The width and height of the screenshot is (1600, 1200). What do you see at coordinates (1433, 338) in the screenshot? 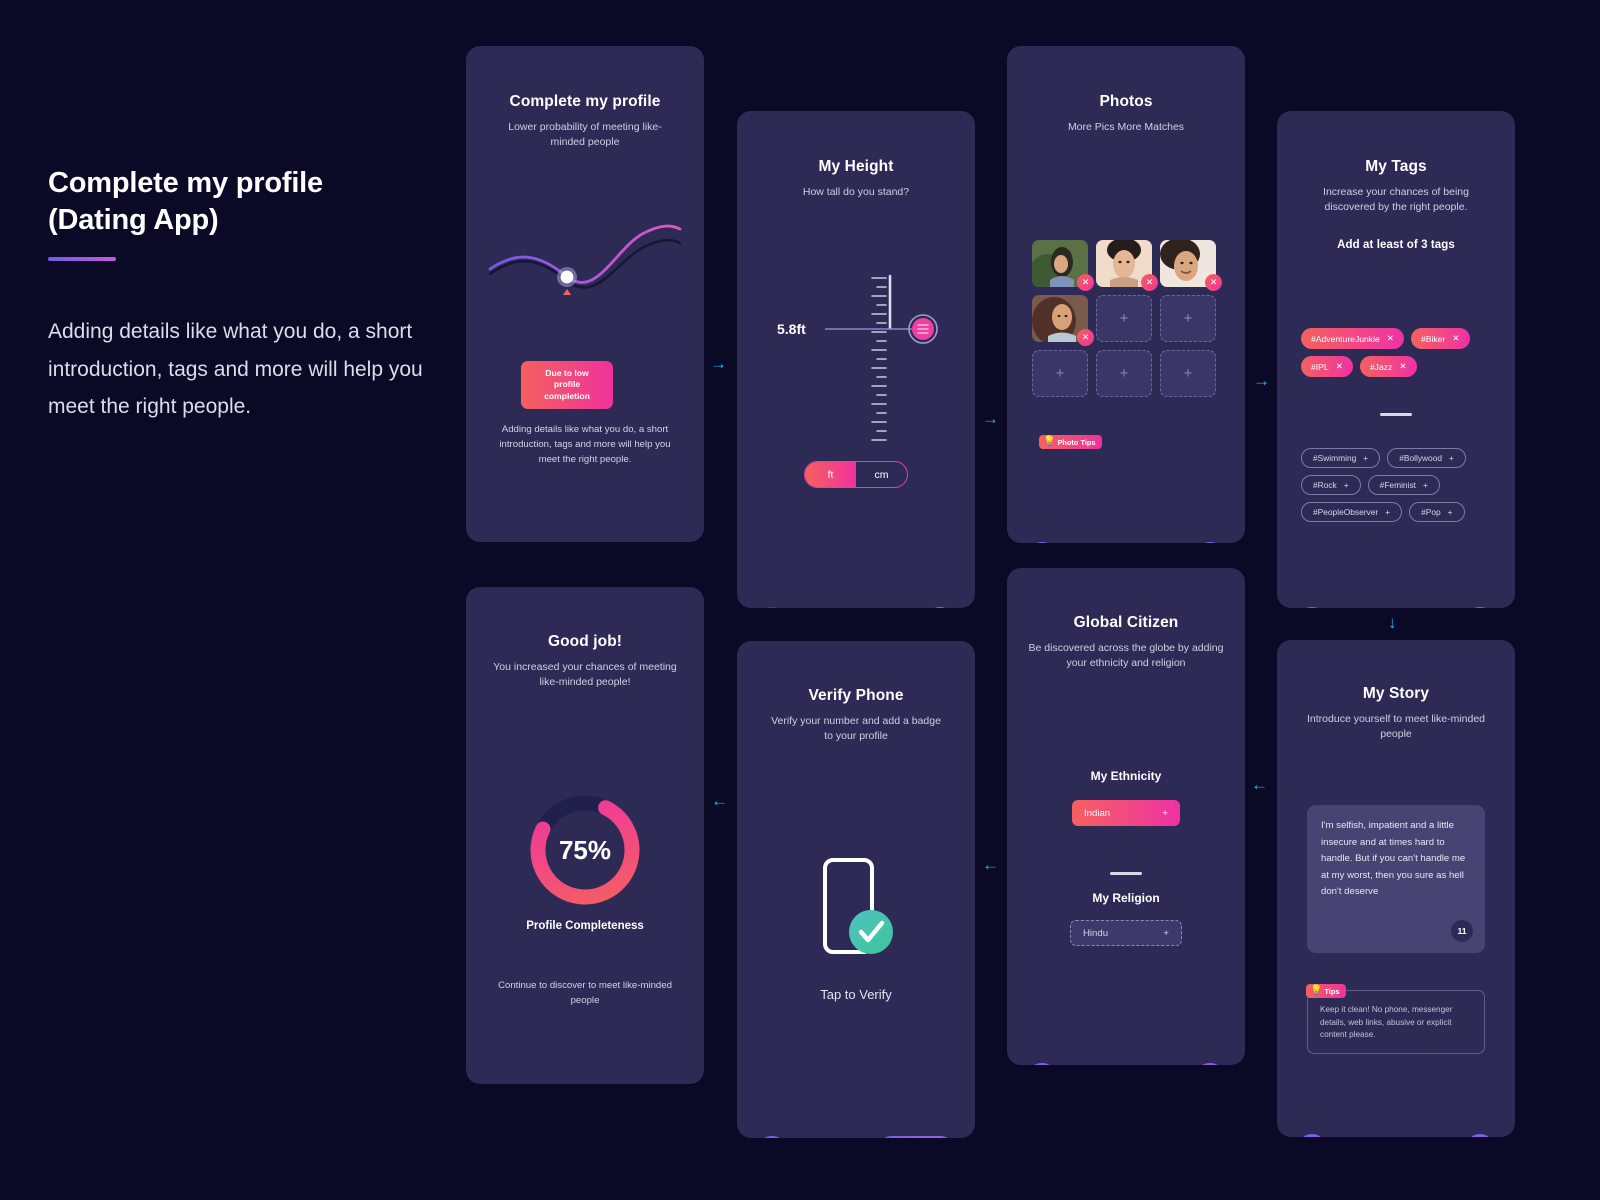
I see `tag-label: #Biker` at bounding box center [1433, 338].